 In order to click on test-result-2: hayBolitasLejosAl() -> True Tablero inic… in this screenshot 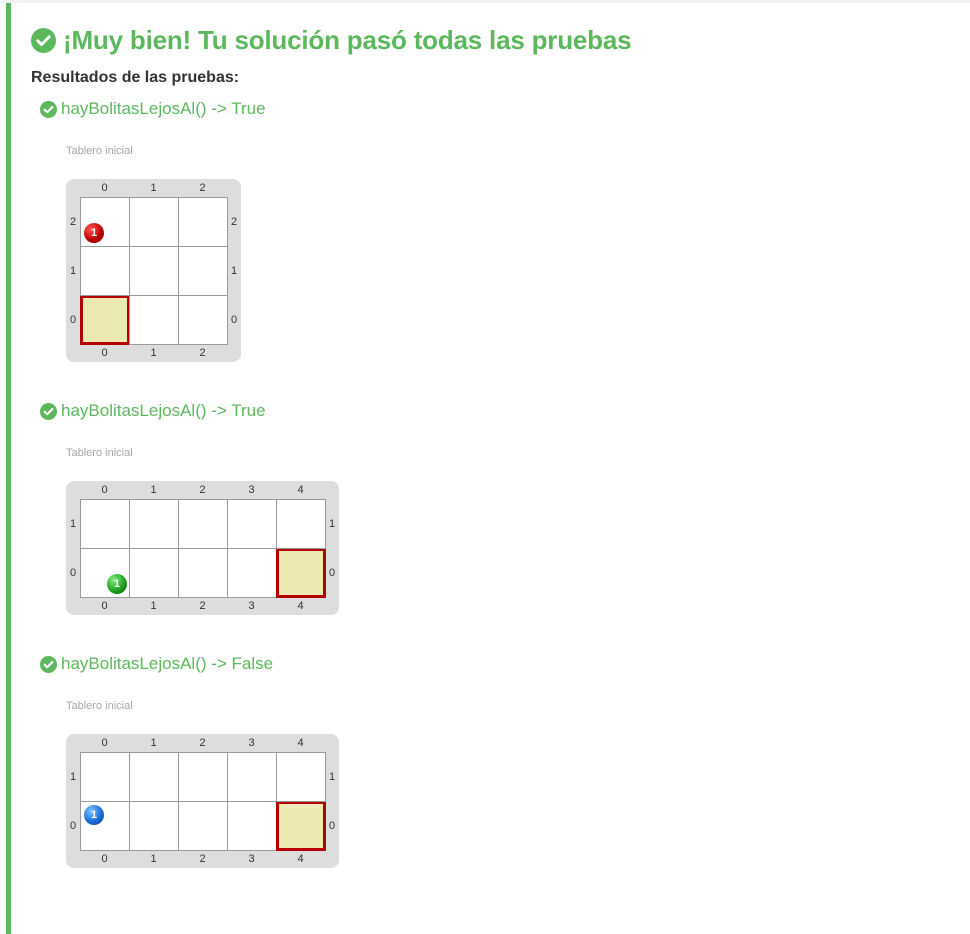, I will do `click(189, 507)`.